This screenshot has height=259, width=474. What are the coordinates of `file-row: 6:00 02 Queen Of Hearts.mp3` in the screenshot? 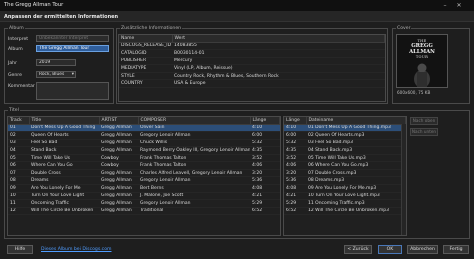 It's located at (345, 135).